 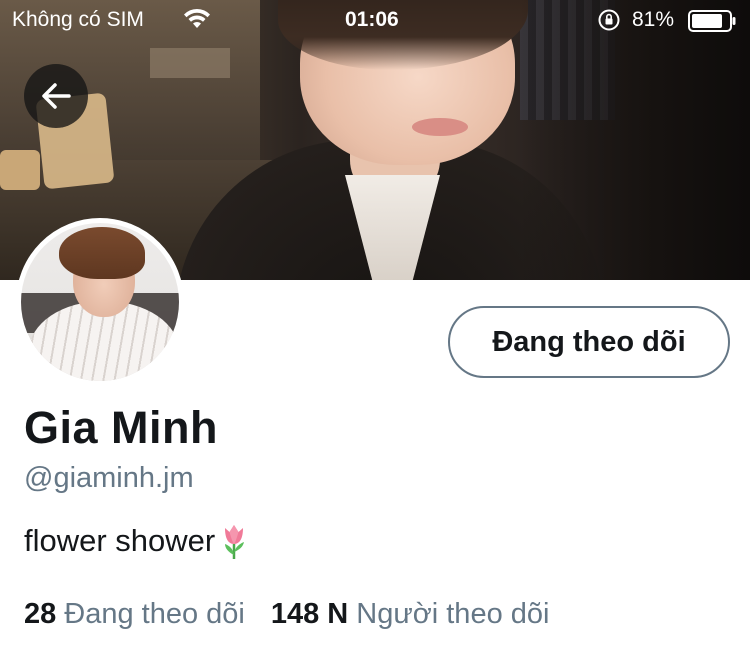 I want to click on profile-stats: 28 Đang theo dõi 148 N Người theo dõi, so click(x=286, y=614).